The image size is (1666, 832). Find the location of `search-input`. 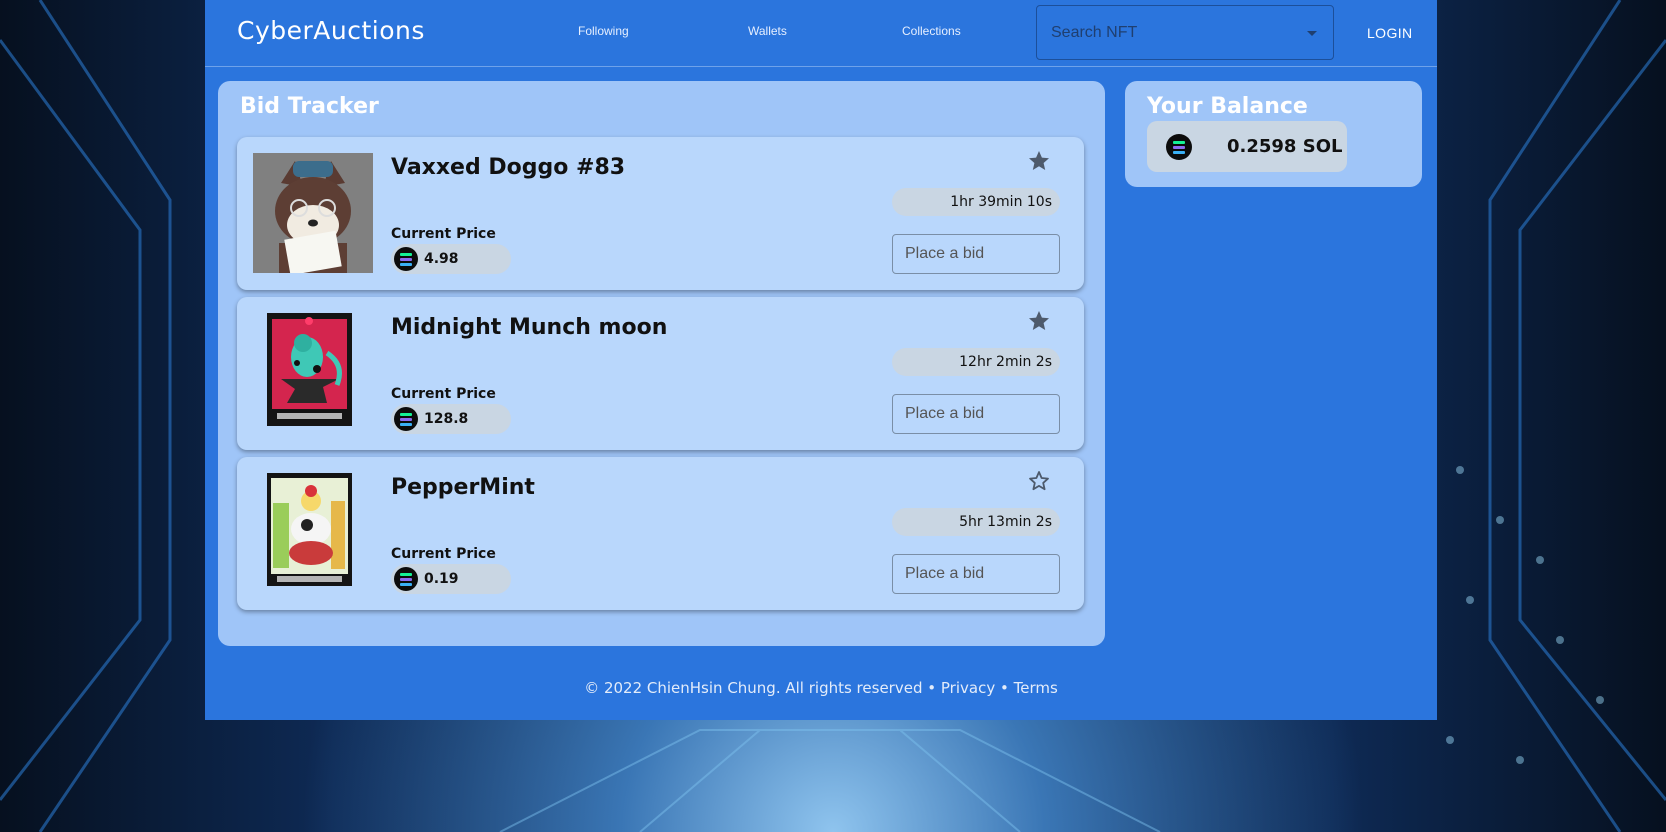

search-input is located at coordinates (1171, 33).